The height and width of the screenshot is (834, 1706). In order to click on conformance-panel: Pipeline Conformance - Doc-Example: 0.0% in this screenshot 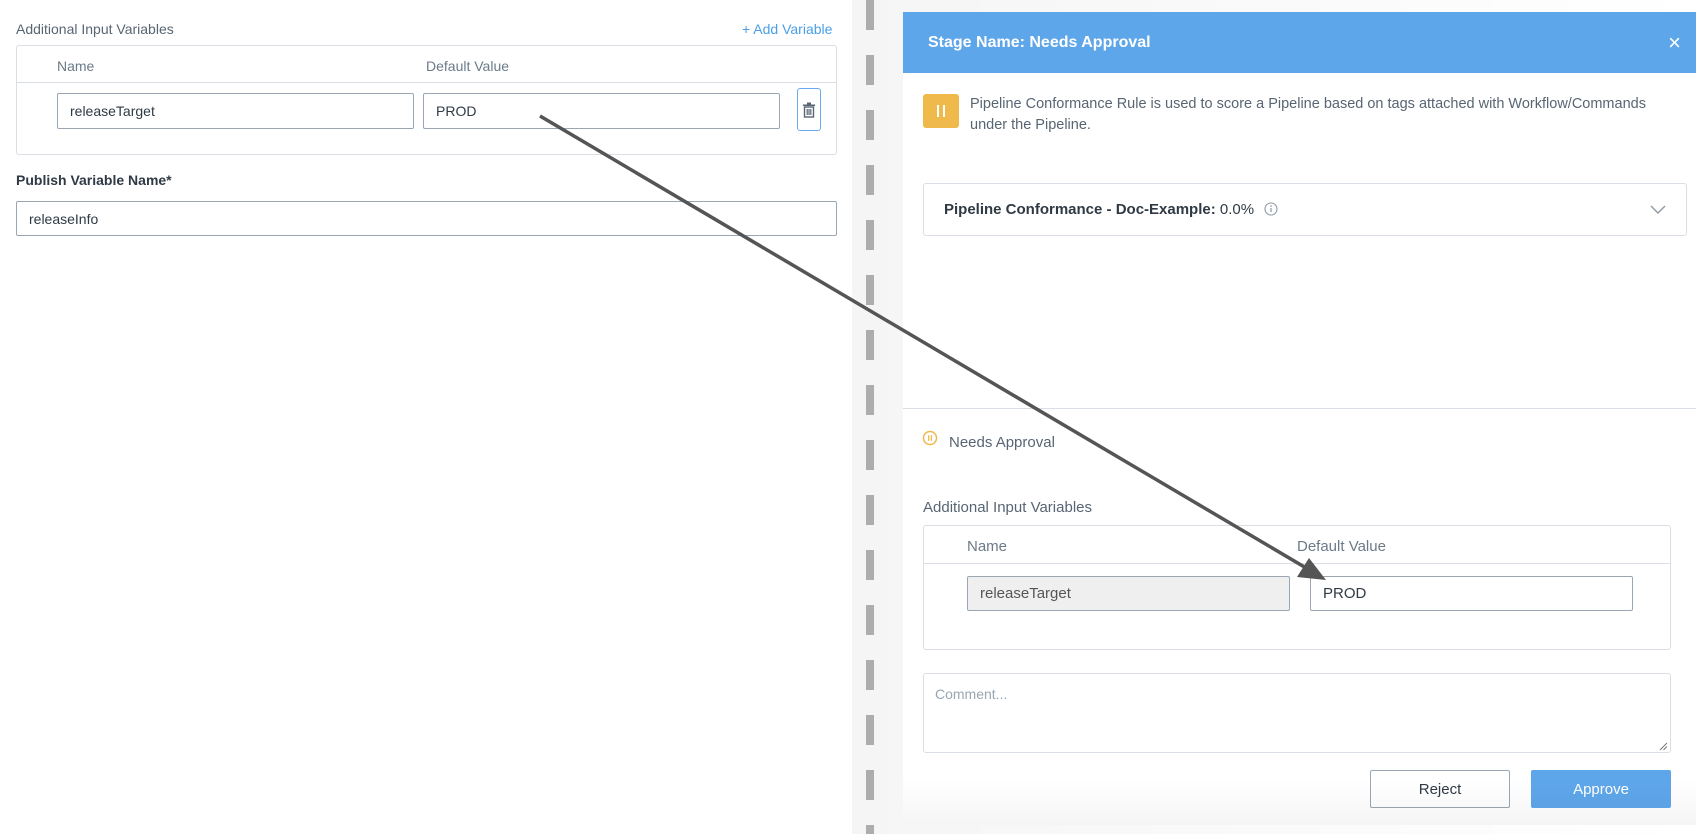, I will do `click(1305, 209)`.